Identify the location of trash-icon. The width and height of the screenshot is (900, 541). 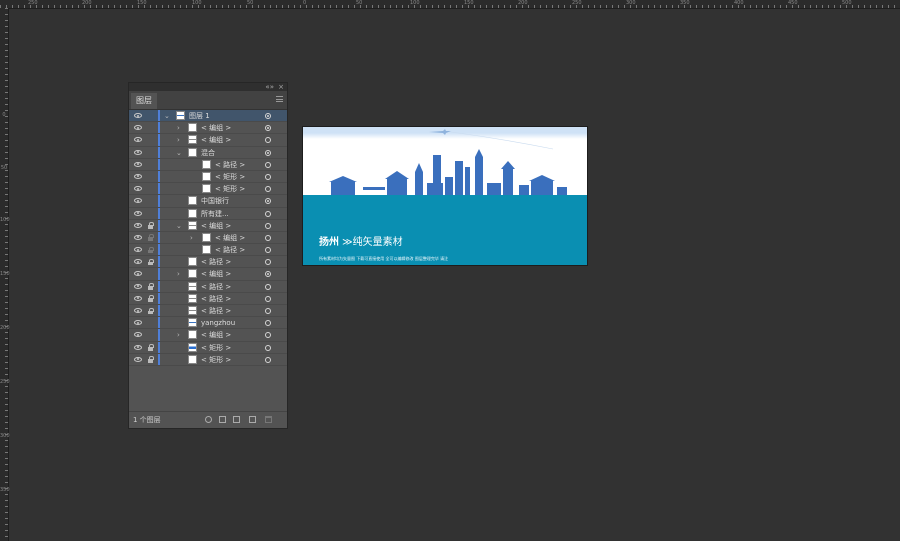
(268, 419).